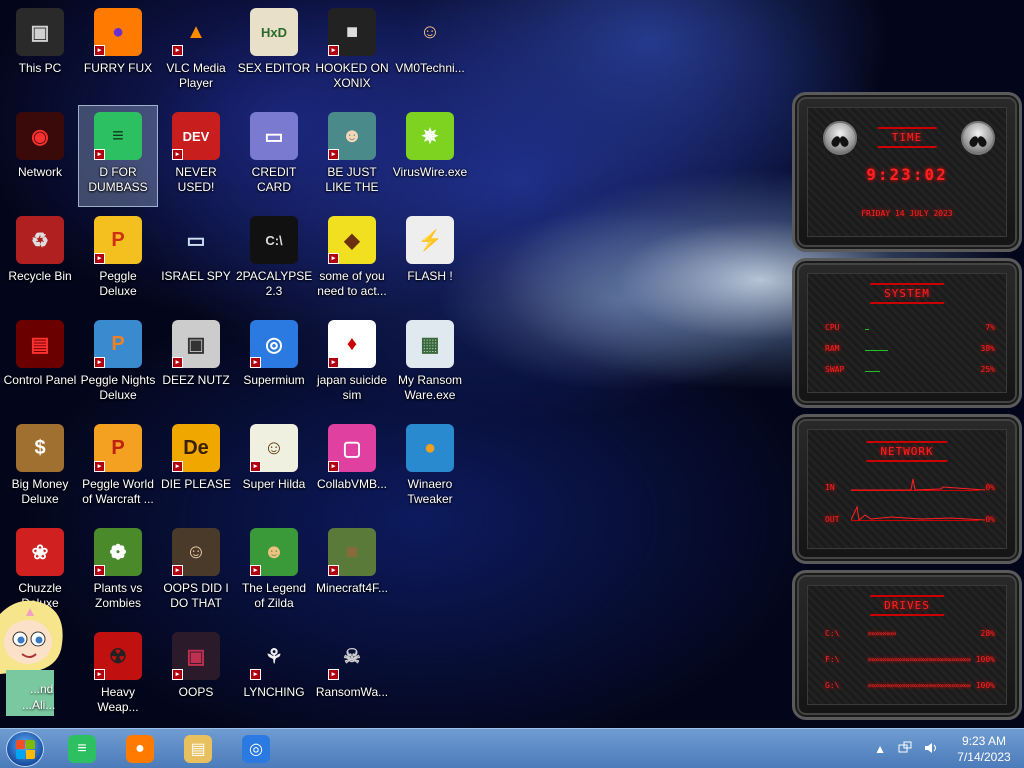  Describe the element at coordinates (274, 572) in the screenshot. I see `desktop-icon-the-legend-of-zilda: ☻ ▸ The Legend of Zilda` at that location.